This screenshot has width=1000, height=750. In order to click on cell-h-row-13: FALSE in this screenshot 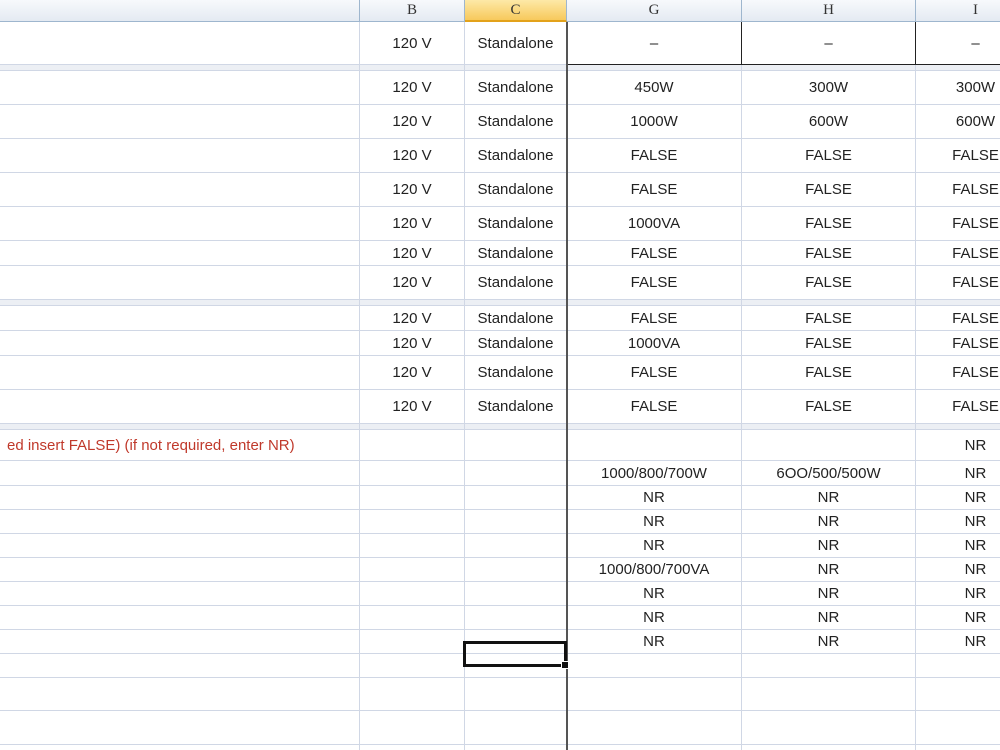, I will do `click(829, 373)`.